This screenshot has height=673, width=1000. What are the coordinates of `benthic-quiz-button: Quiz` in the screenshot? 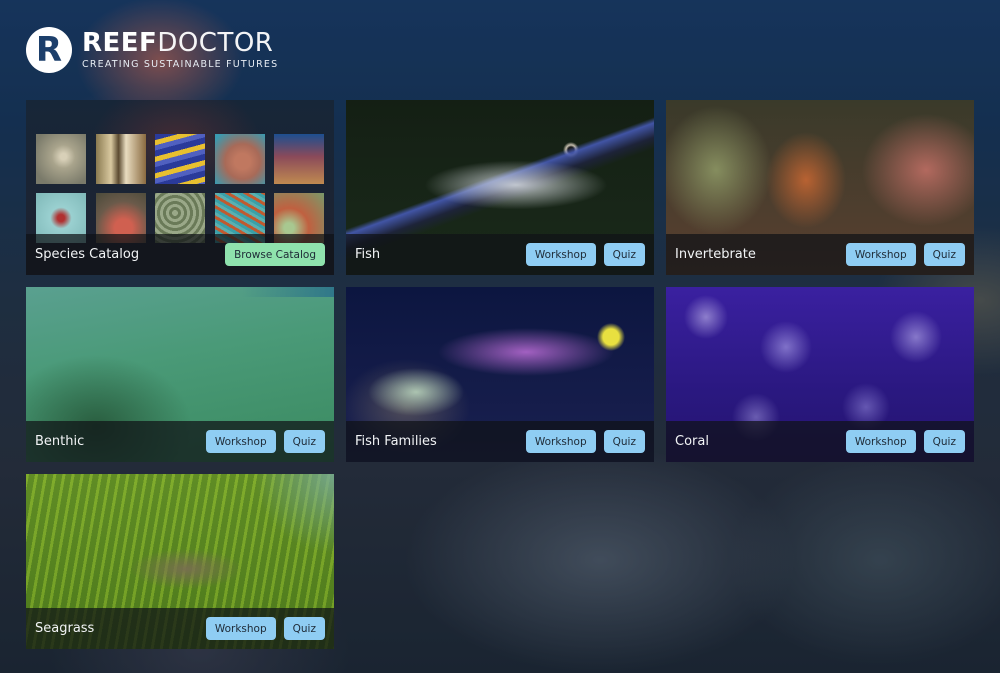 It's located at (304, 441).